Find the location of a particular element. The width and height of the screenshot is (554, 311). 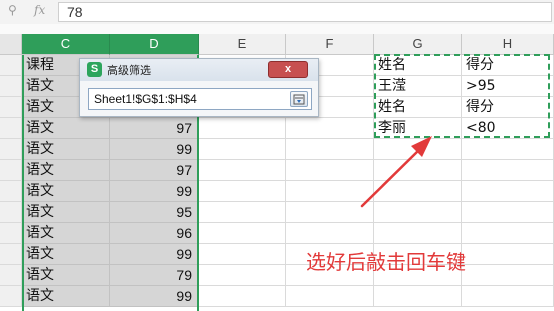

dialog-titlebar: S 高级筛选 x is located at coordinates (199, 70).